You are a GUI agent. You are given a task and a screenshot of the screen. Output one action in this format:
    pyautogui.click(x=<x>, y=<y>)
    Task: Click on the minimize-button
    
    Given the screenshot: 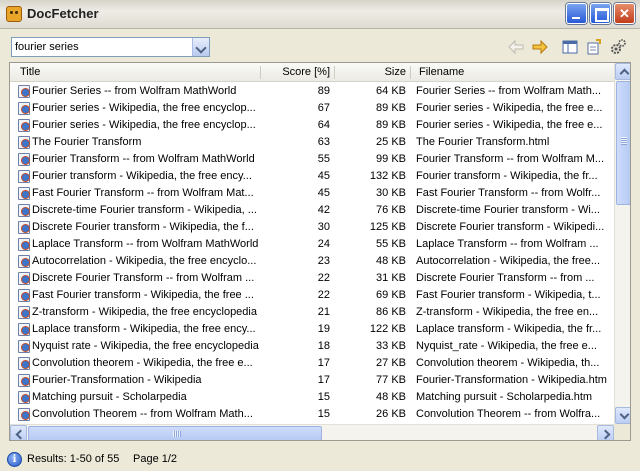 What is the action you would take?
    pyautogui.click(x=576, y=13)
    